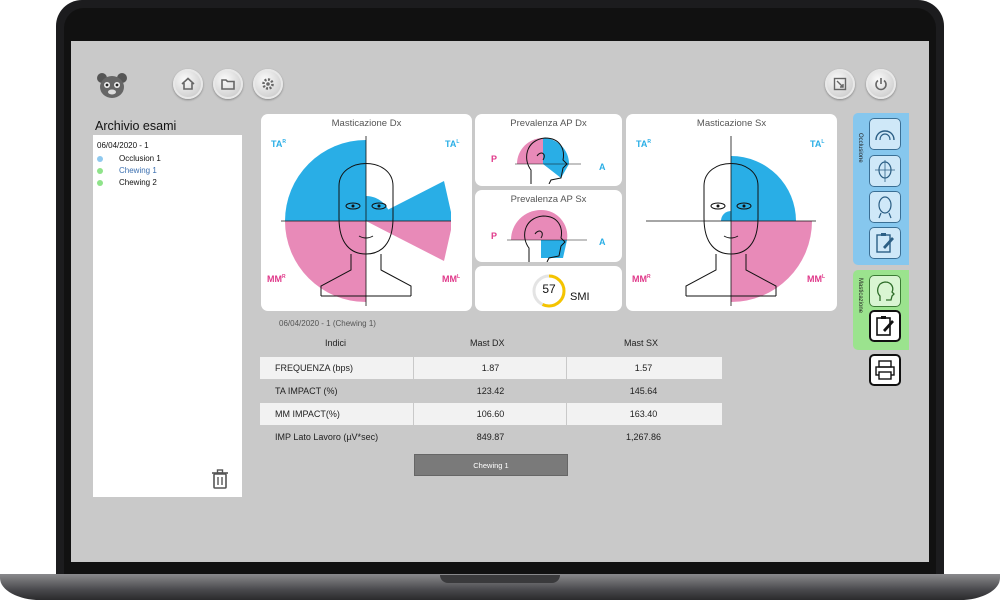 This screenshot has width=1000, height=604. Describe the element at coordinates (860, 296) in the screenshot. I see `side-tab-label: Masticazione` at that location.